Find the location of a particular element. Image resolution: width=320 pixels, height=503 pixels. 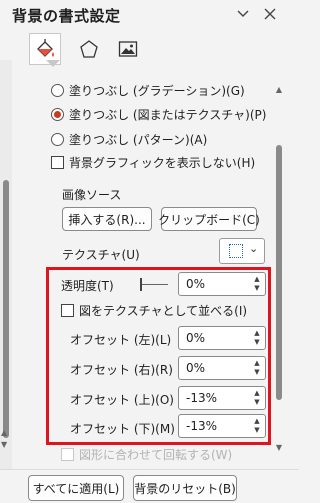

tab-effects is located at coordinates (89, 49).